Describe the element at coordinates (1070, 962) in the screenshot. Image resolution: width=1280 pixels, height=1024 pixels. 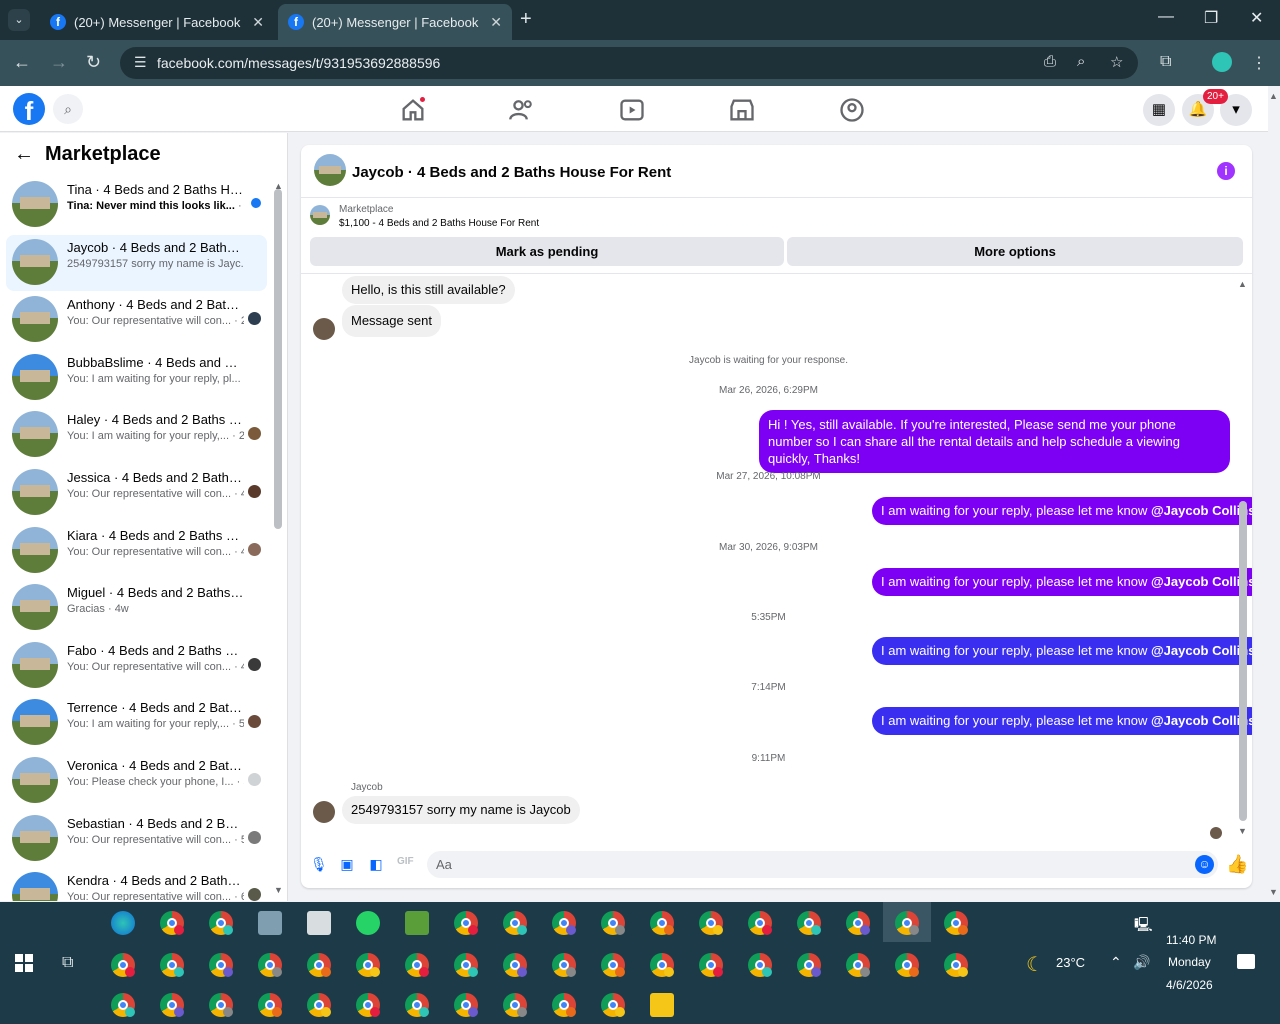
I see `weather-temp: 23°C` at that location.